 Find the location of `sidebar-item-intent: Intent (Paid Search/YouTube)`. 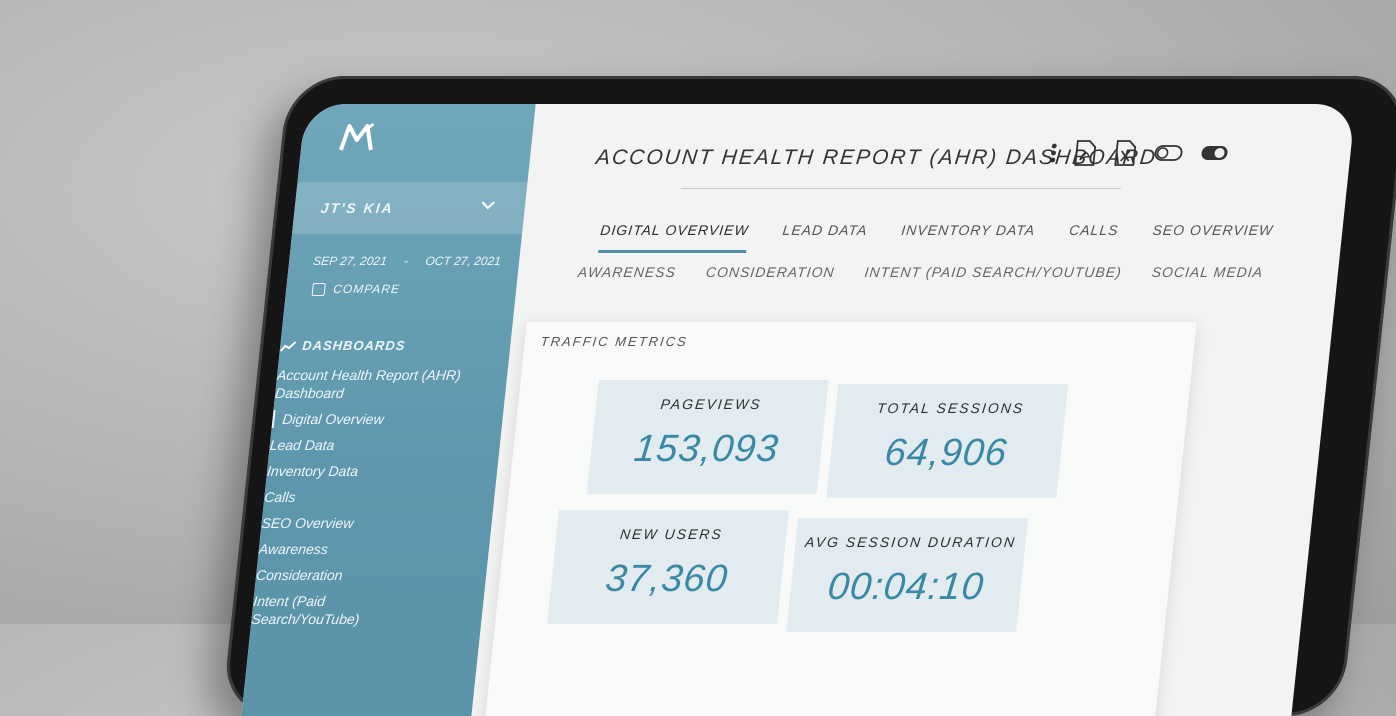

sidebar-item-intent: Intent (Paid Search/YouTube) is located at coordinates (313, 610).